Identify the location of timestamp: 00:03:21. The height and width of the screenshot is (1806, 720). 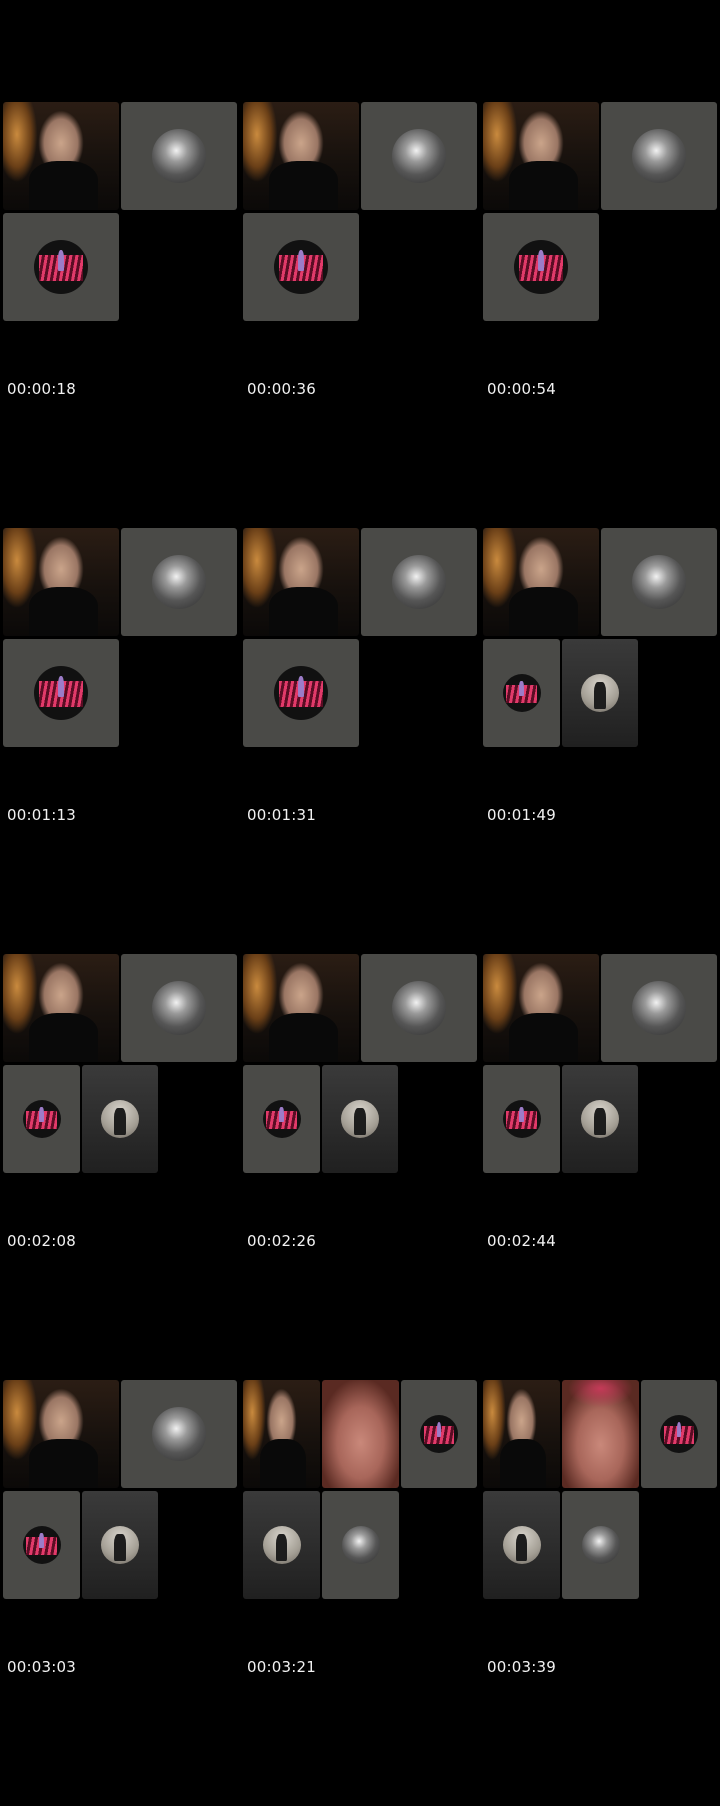
(281, 1667).